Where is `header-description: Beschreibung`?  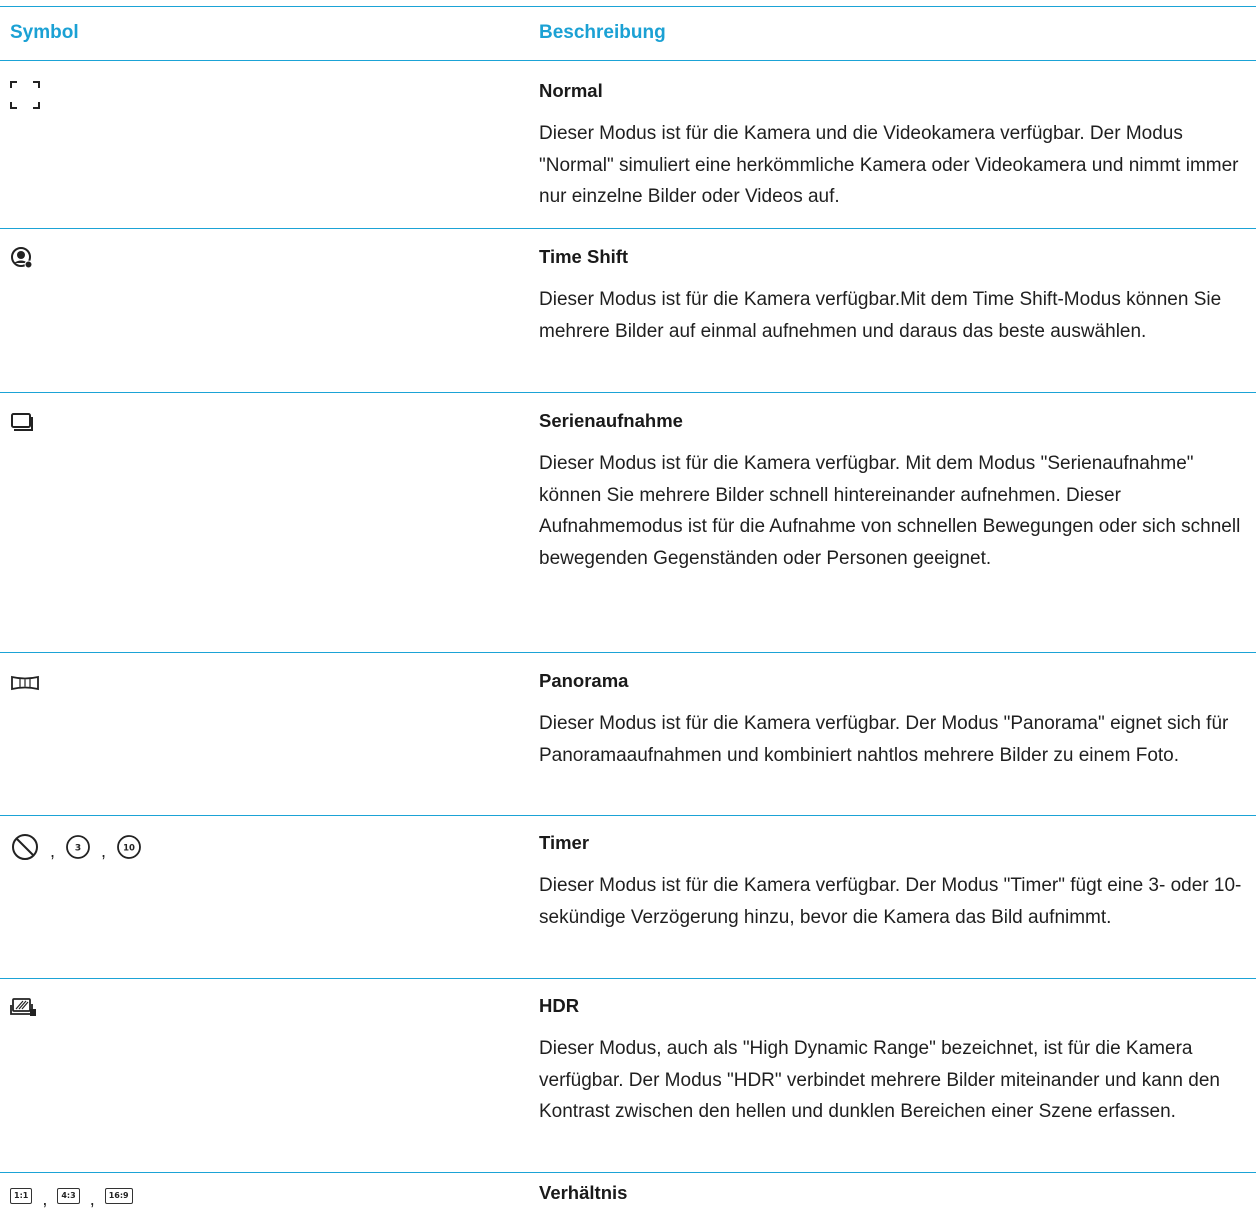
header-description: Beschreibung is located at coordinates (602, 32).